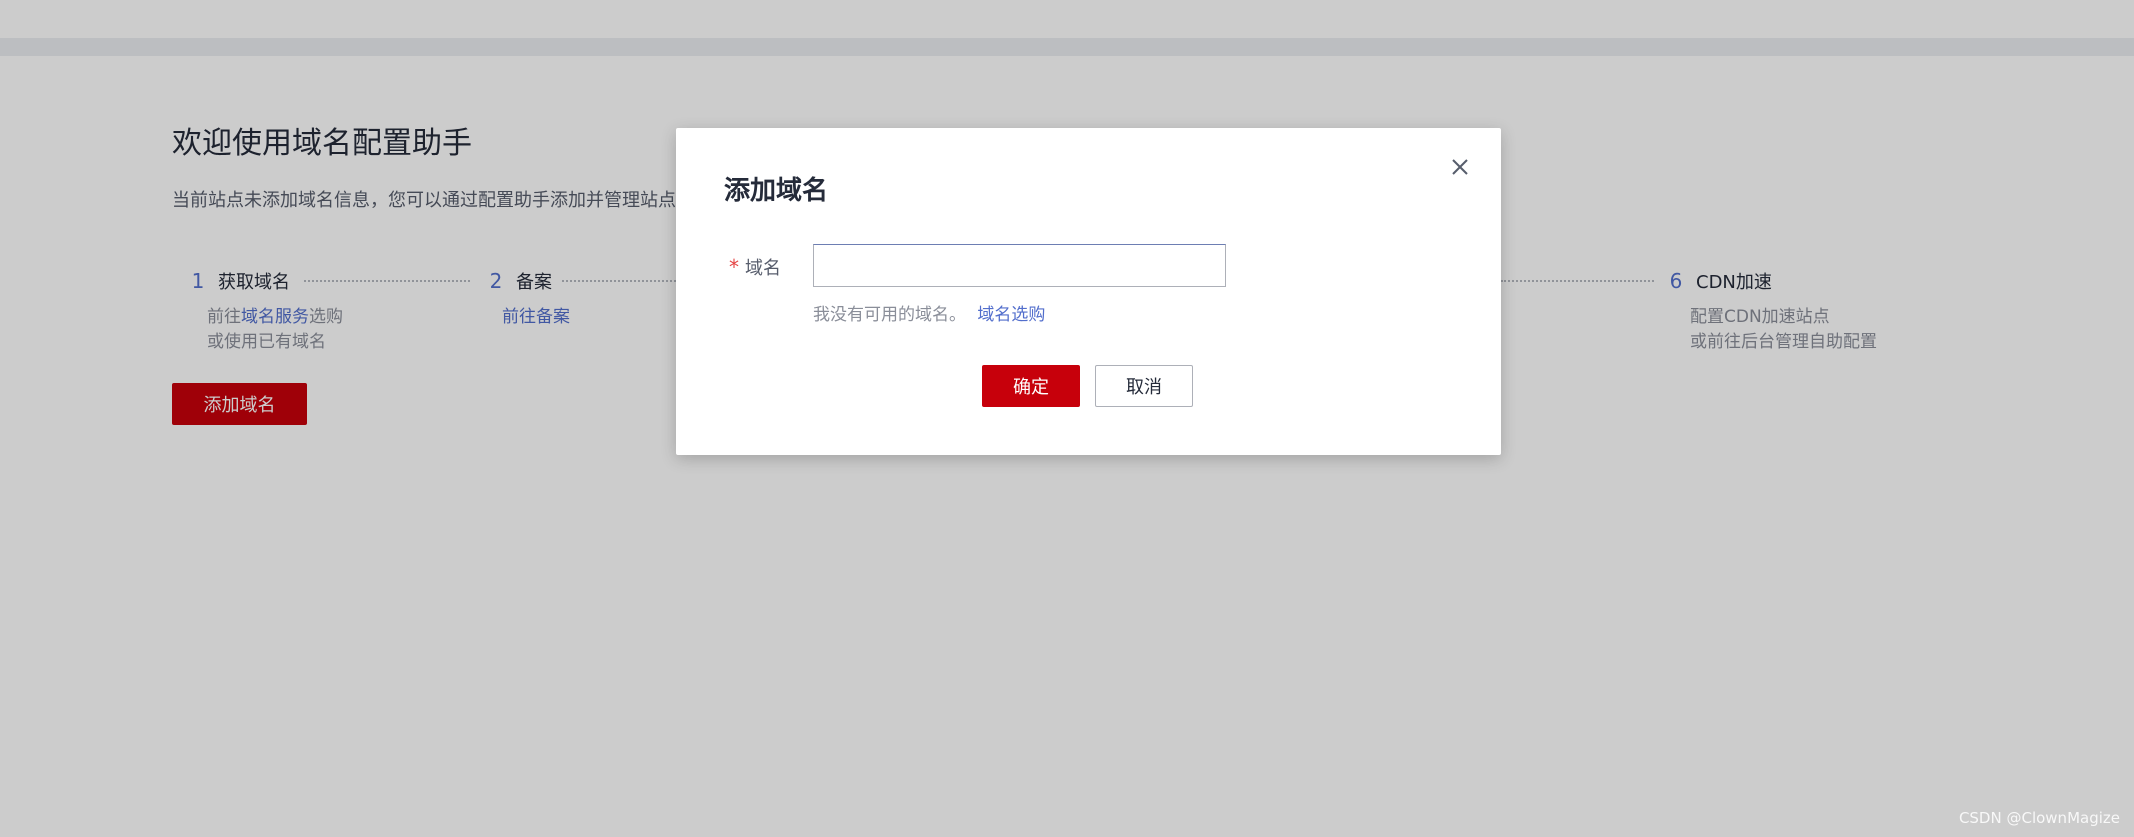 The height and width of the screenshot is (837, 2134). Describe the element at coordinates (1011, 315) in the screenshot. I see `buy-domain-link: 域名选购` at that location.